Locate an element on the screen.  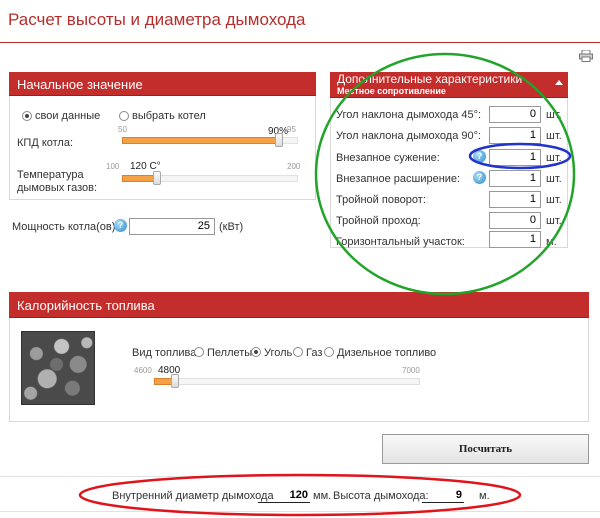
temperature-slider-track is located at coordinates (210, 178).